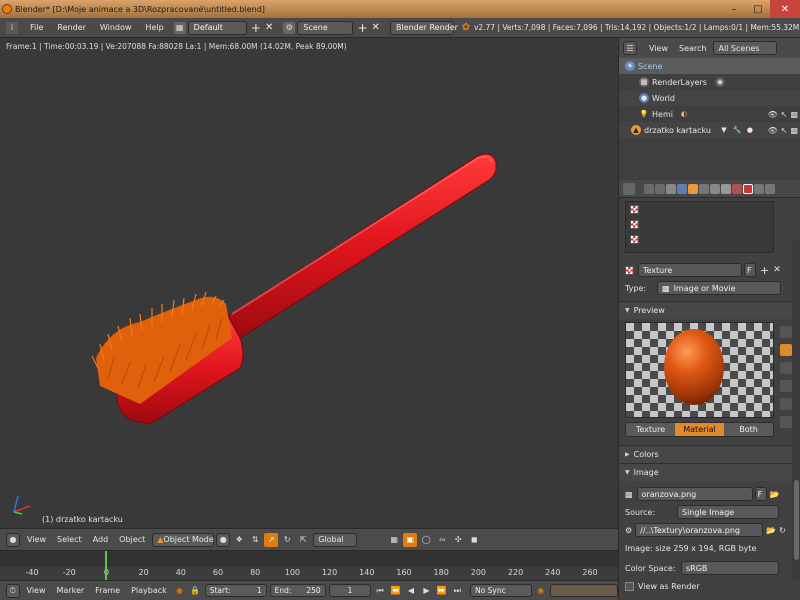  Describe the element at coordinates (410, 591) in the screenshot. I see `play-reverse-icon: ◀` at that location.